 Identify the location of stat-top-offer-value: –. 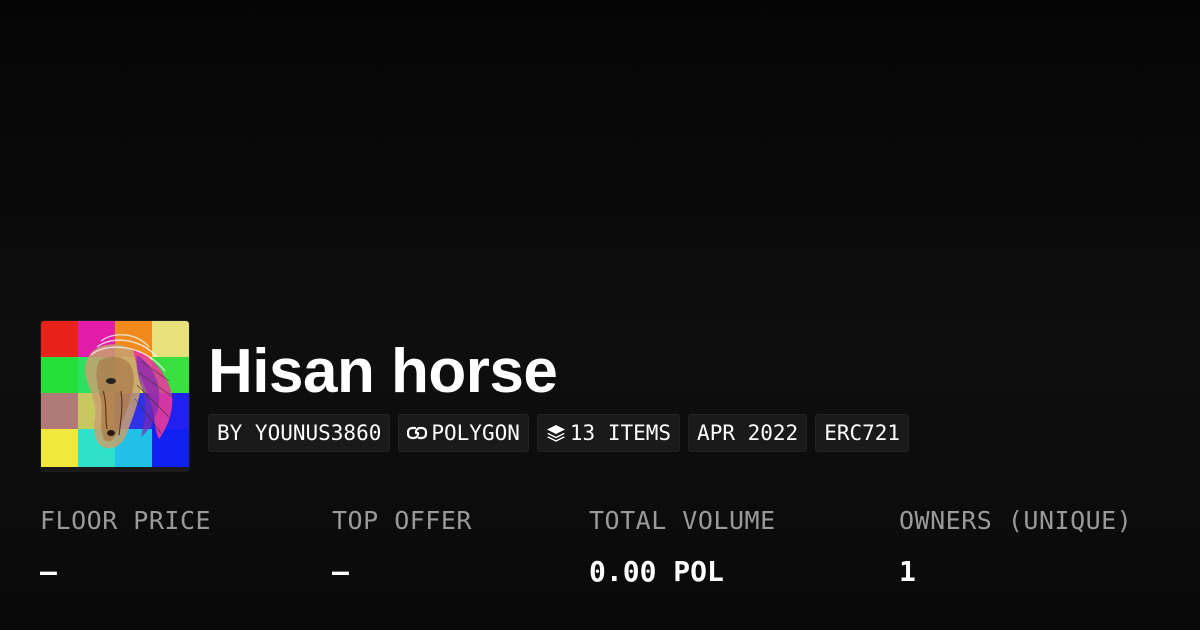
(340, 571).